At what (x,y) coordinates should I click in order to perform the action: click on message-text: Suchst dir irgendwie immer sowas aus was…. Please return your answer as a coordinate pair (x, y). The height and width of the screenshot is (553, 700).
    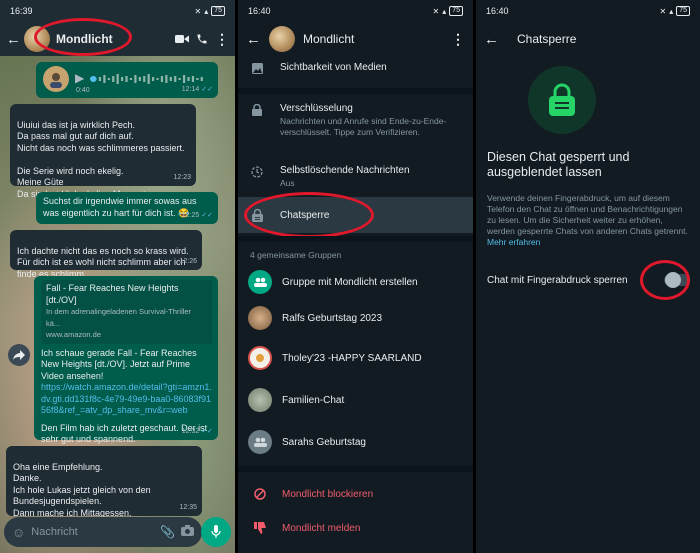
    Looking at the image, I should click on (120, 207).